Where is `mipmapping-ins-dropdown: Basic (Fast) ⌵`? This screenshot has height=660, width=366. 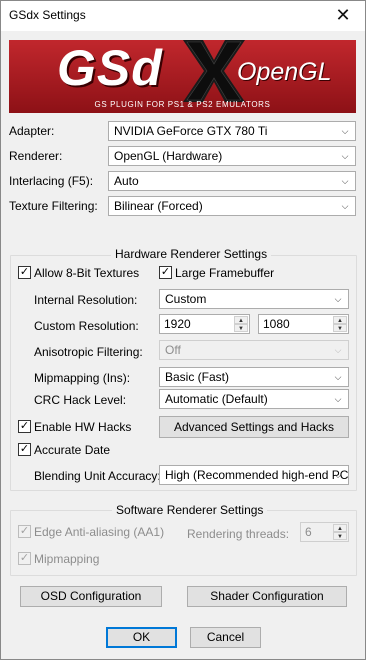
mipmapping-ins-dropdown: Basic (Fast) ⌵ is located at coordinates (254, 377).